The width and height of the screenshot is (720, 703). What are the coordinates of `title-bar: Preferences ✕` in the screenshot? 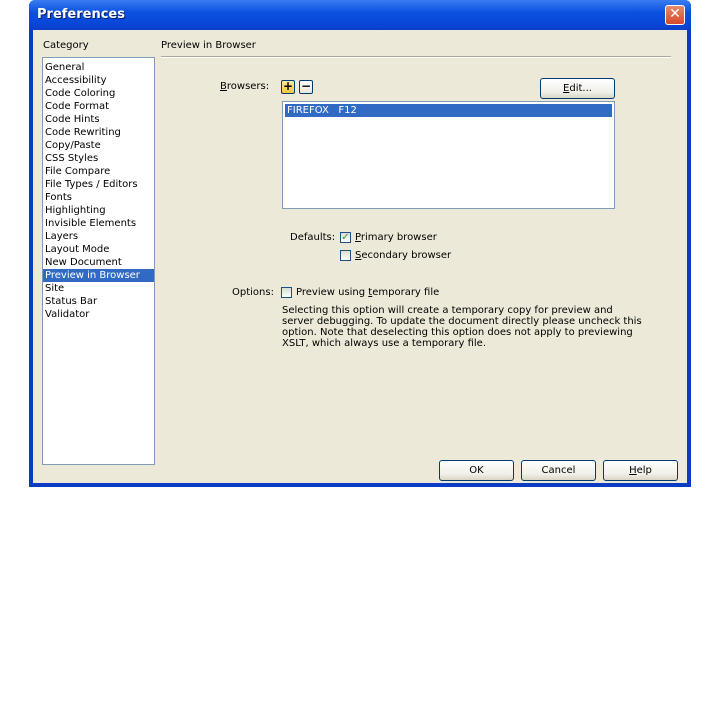 It's located at (360, 15).